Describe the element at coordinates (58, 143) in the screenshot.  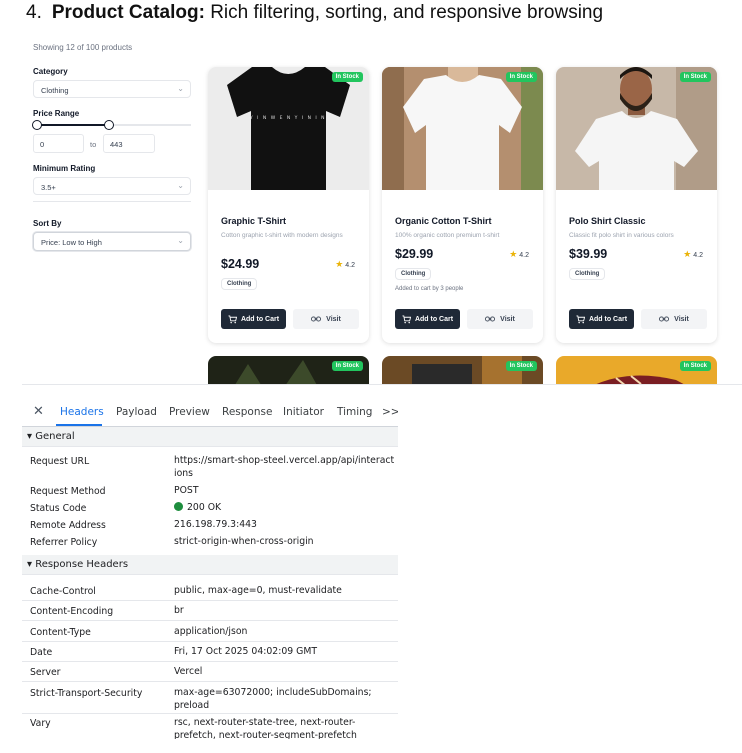
I see `price-min-input: 0` at that location.